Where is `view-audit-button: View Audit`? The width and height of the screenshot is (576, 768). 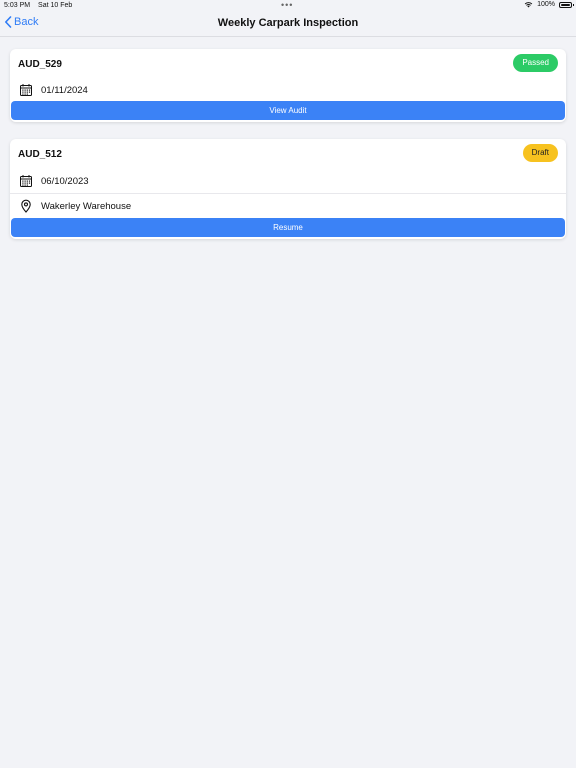 view-audit-button: View Audit is located at coordinates (288, 110).